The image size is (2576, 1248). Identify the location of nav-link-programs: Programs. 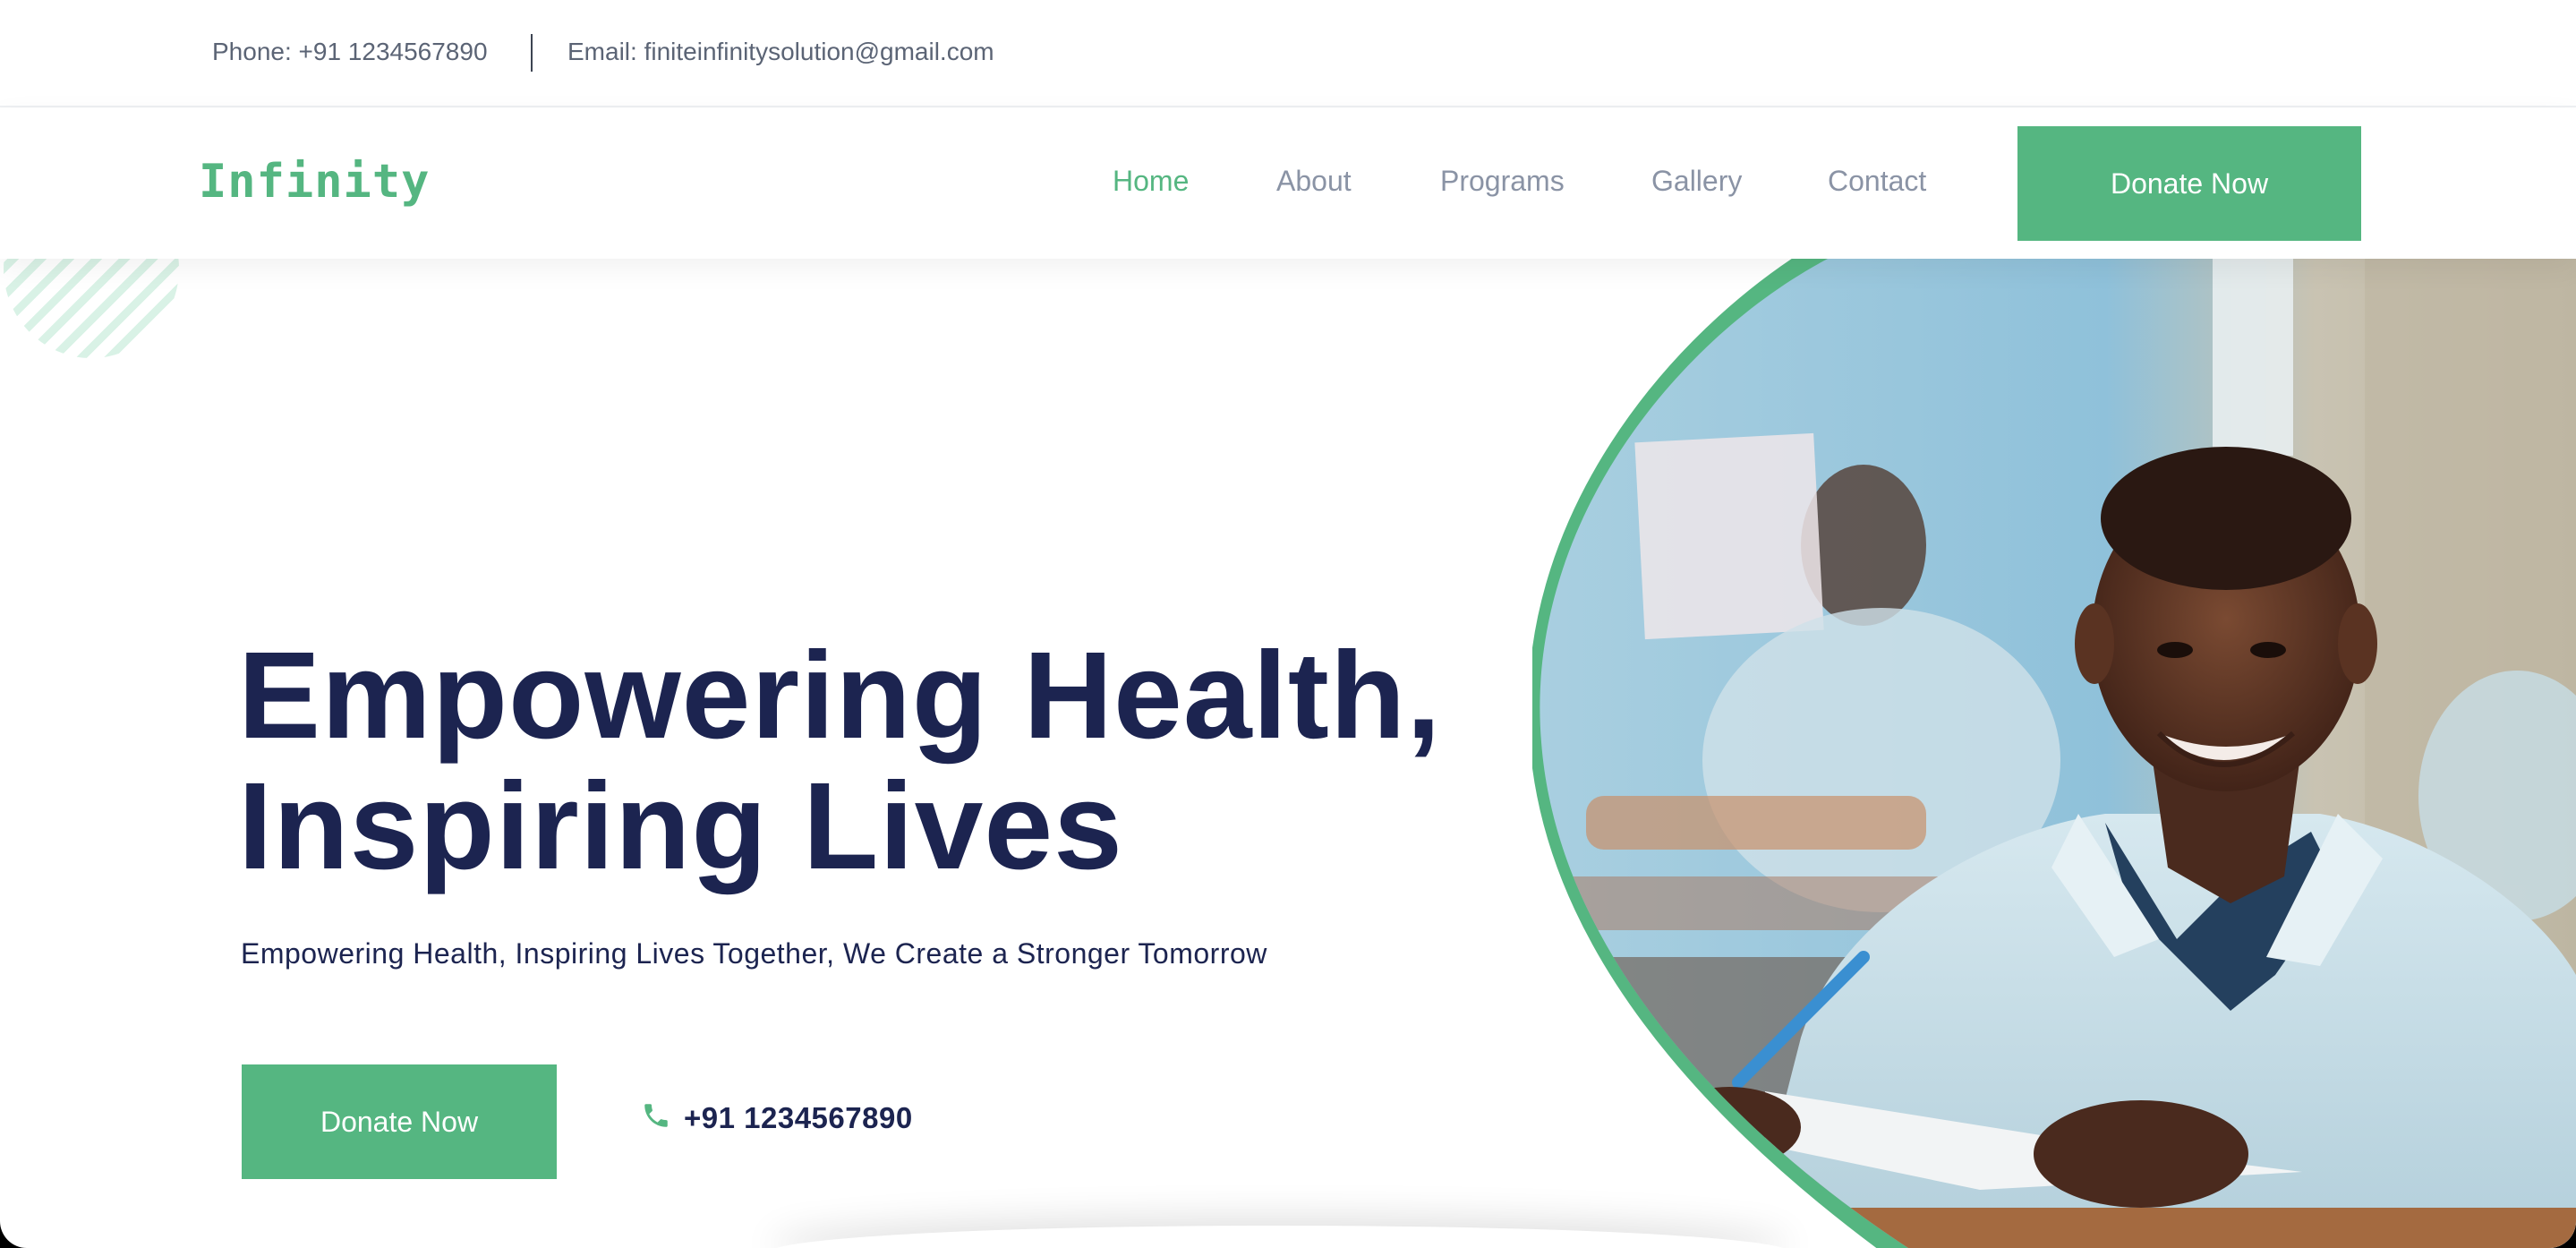
(1502, 182).